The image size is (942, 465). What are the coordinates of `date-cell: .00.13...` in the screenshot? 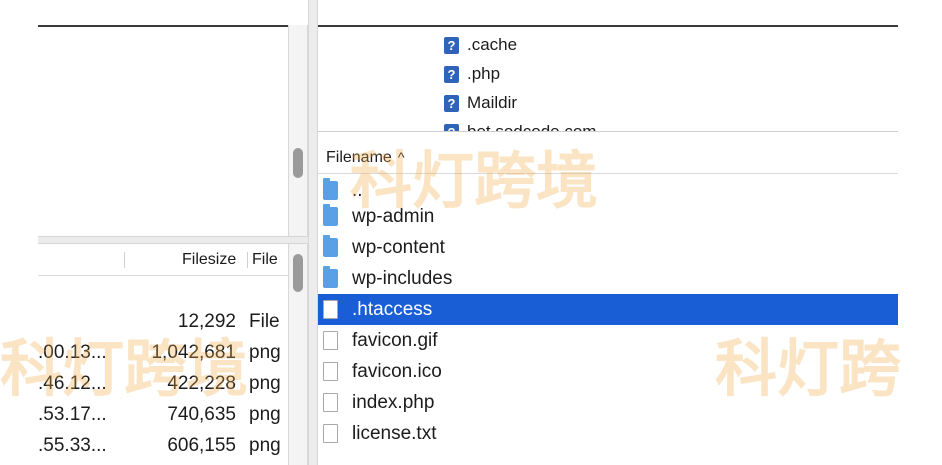 It's located at (72, 352).